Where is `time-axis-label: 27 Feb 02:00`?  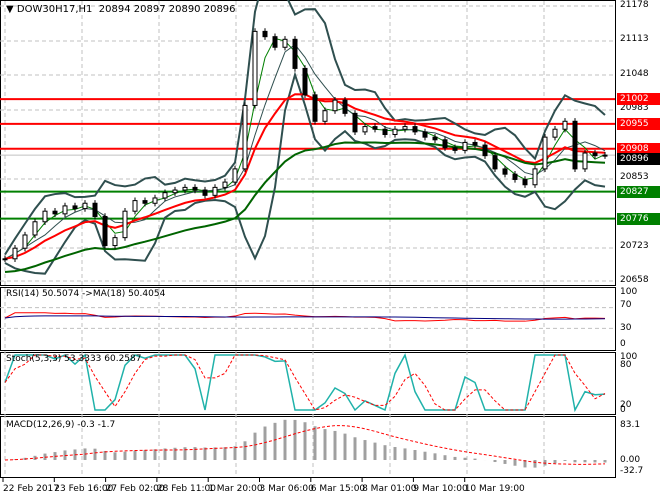 time-axis-label: 27 Feb 02:00 is located at coordinates (135, 489).